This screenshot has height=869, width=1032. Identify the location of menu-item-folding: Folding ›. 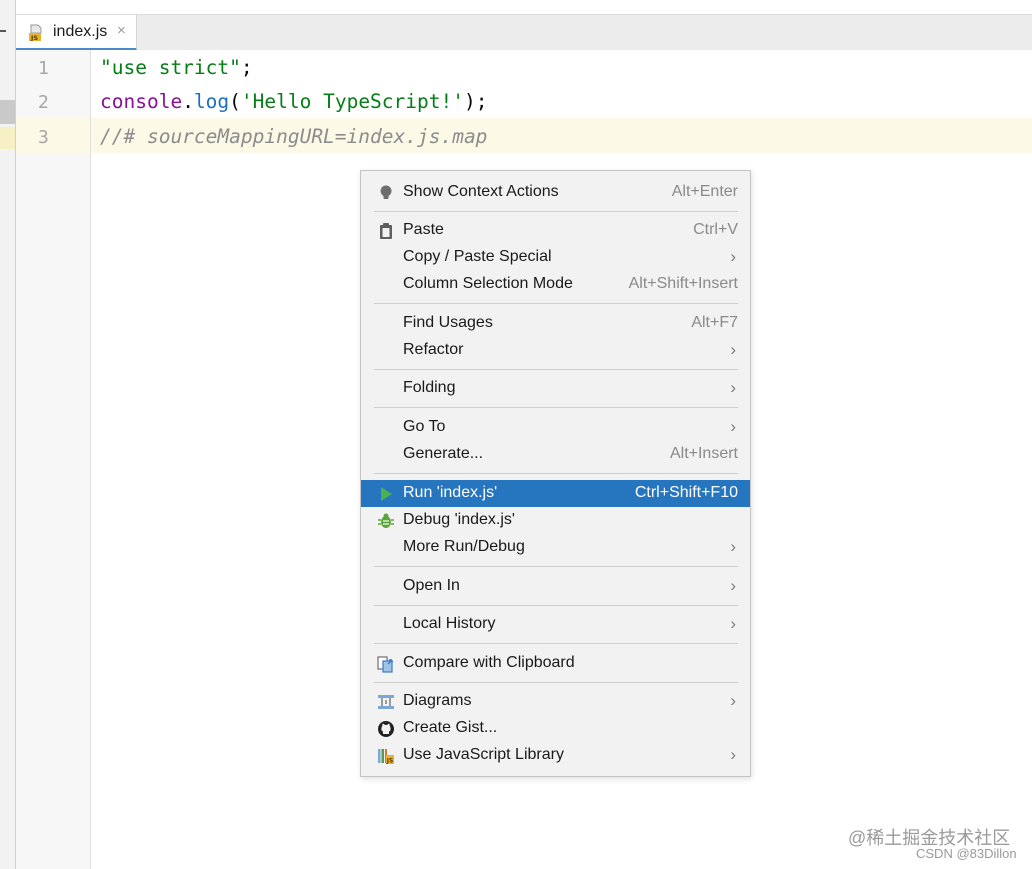
(555, 388).